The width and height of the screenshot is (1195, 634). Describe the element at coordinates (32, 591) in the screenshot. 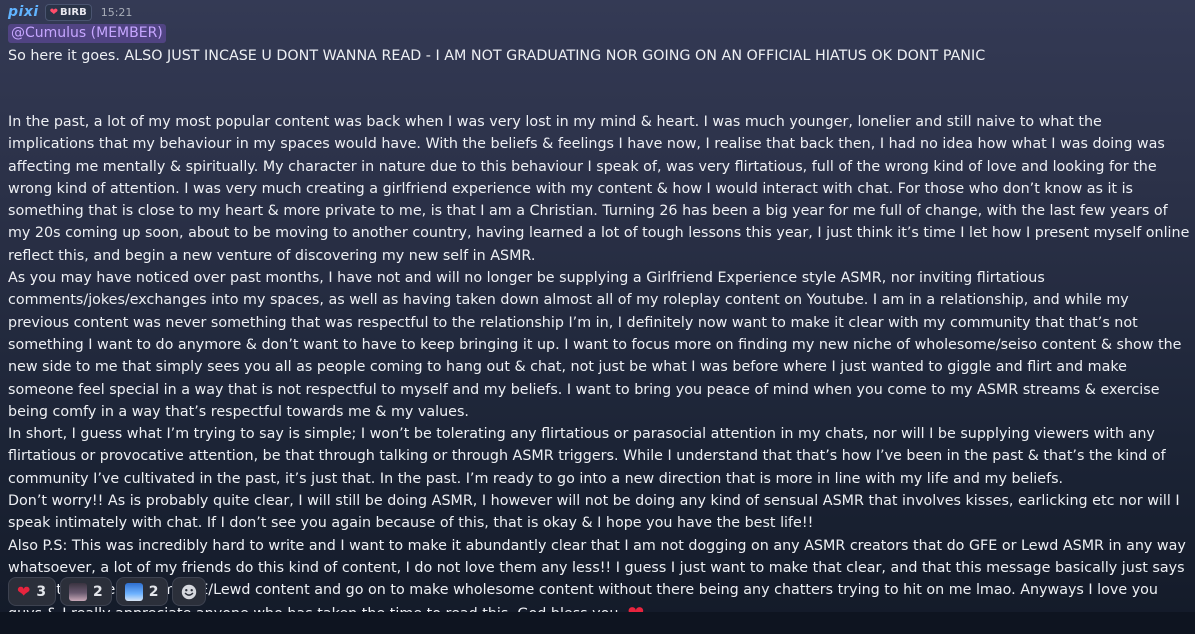

I see `reaction-heart: ❤ 3` at that location.